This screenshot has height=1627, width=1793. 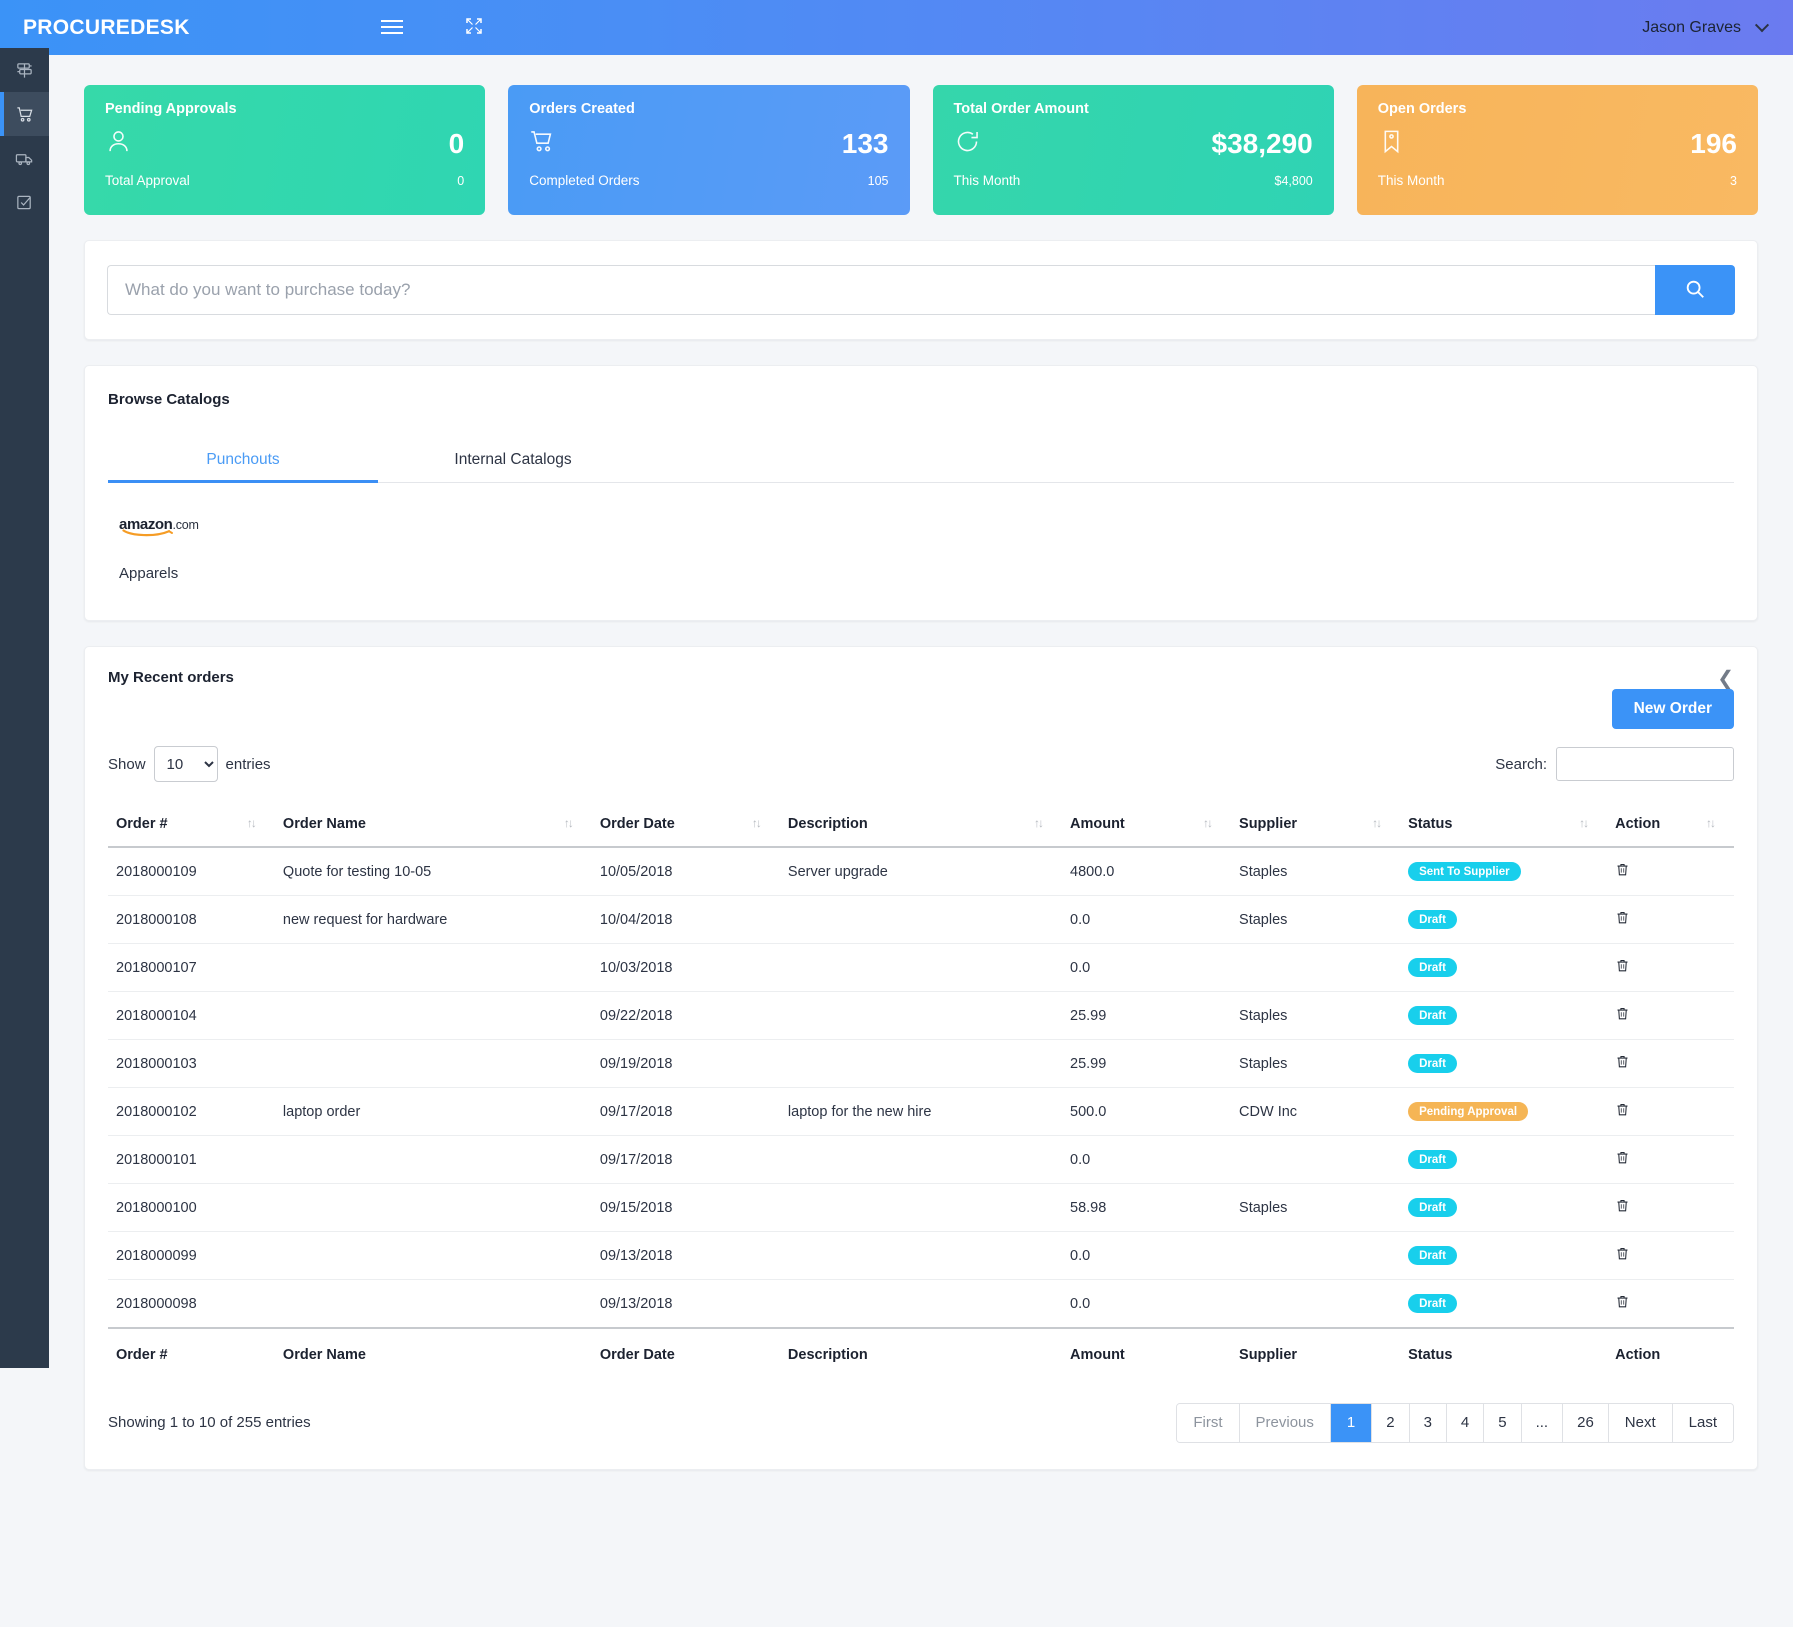 I want to click on footer-header-order-no: Order #, so click(x=191, y=1352).